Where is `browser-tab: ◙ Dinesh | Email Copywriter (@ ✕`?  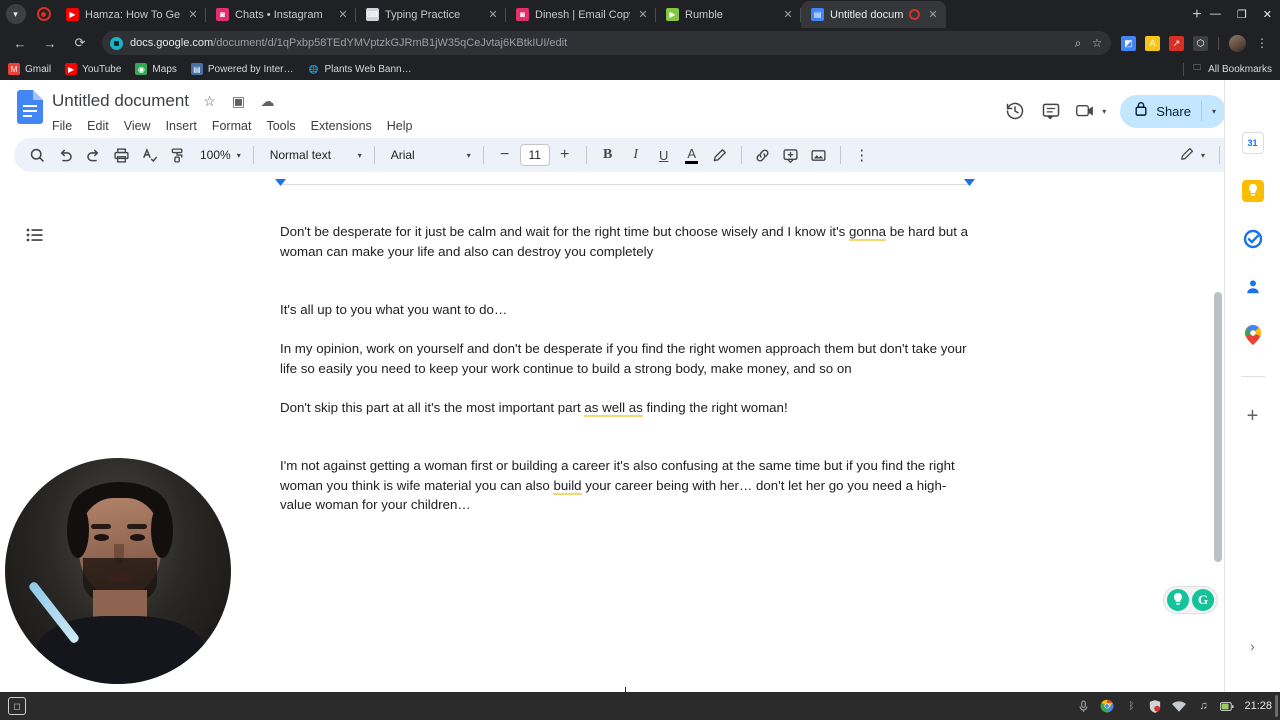
browser-tab: ◙ Dinesh | Email Copywriter (@ ✕ is located at coordinates (581, 14).